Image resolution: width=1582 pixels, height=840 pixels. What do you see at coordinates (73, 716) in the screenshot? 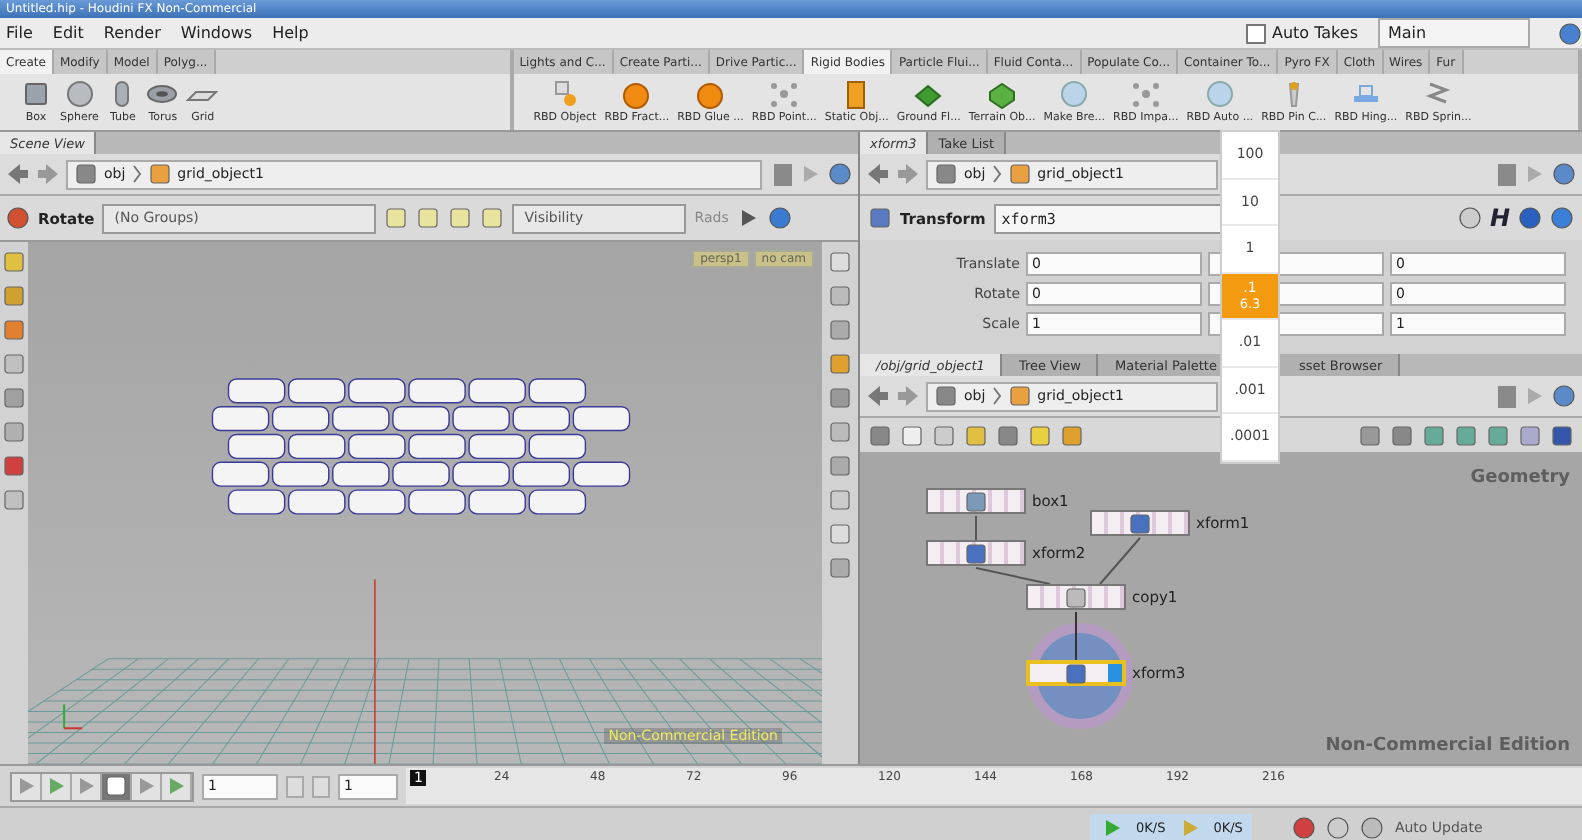
I see `axis-gizmo-icon` at bounding box center [73, 716].